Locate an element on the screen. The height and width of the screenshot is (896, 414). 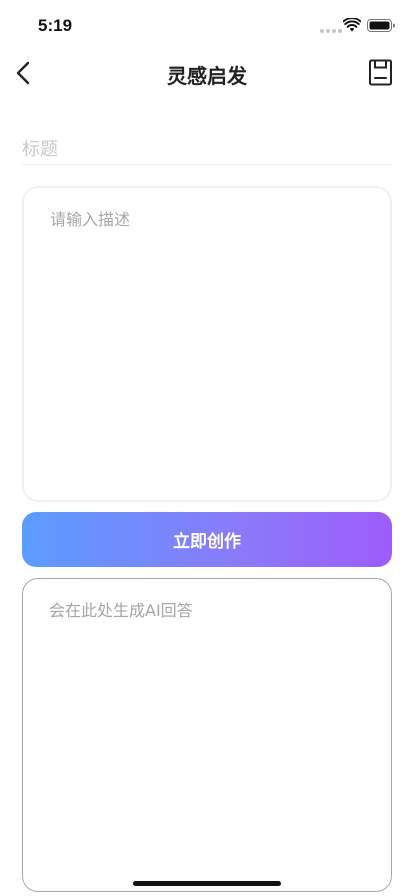
nav-bar: 灵感启发 is located at coordinates (207, 73).